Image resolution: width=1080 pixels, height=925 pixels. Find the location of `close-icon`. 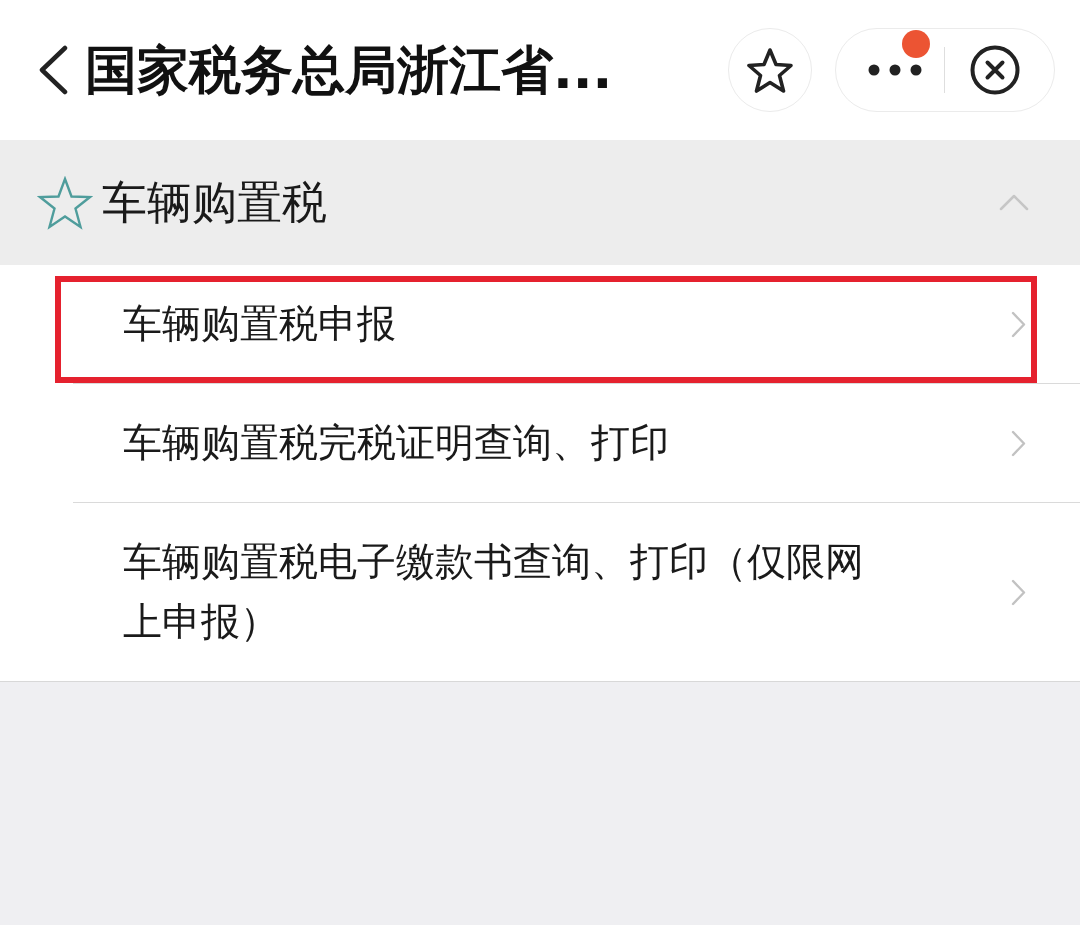

close-icon is located at coordinates (995, 70).